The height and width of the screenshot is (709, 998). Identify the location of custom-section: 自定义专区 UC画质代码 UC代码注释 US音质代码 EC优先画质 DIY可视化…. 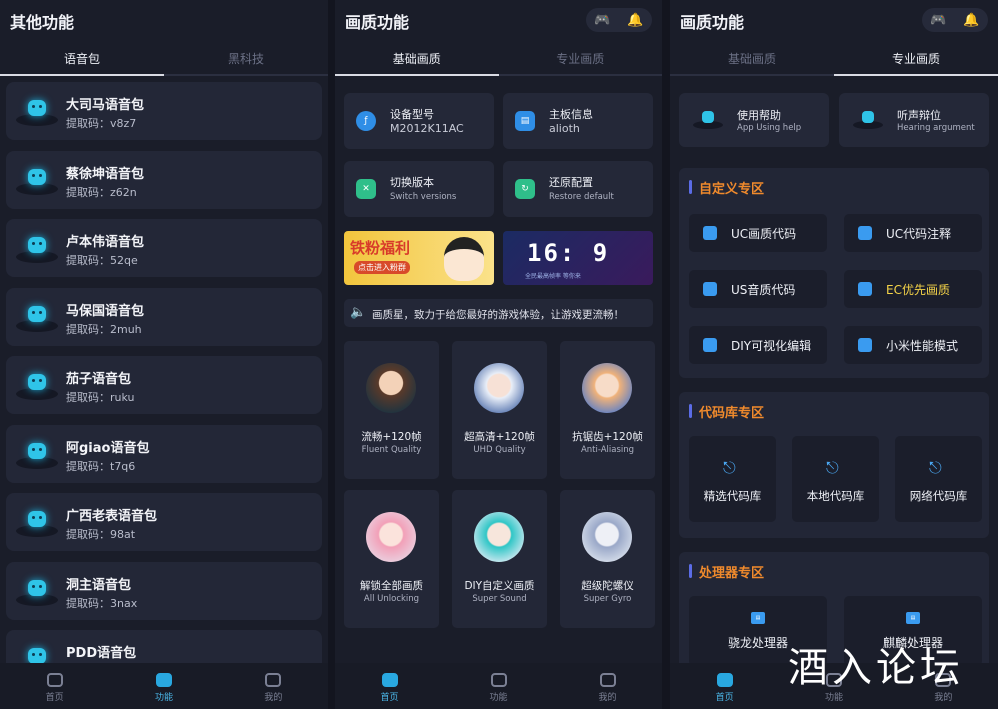
(834, 273).